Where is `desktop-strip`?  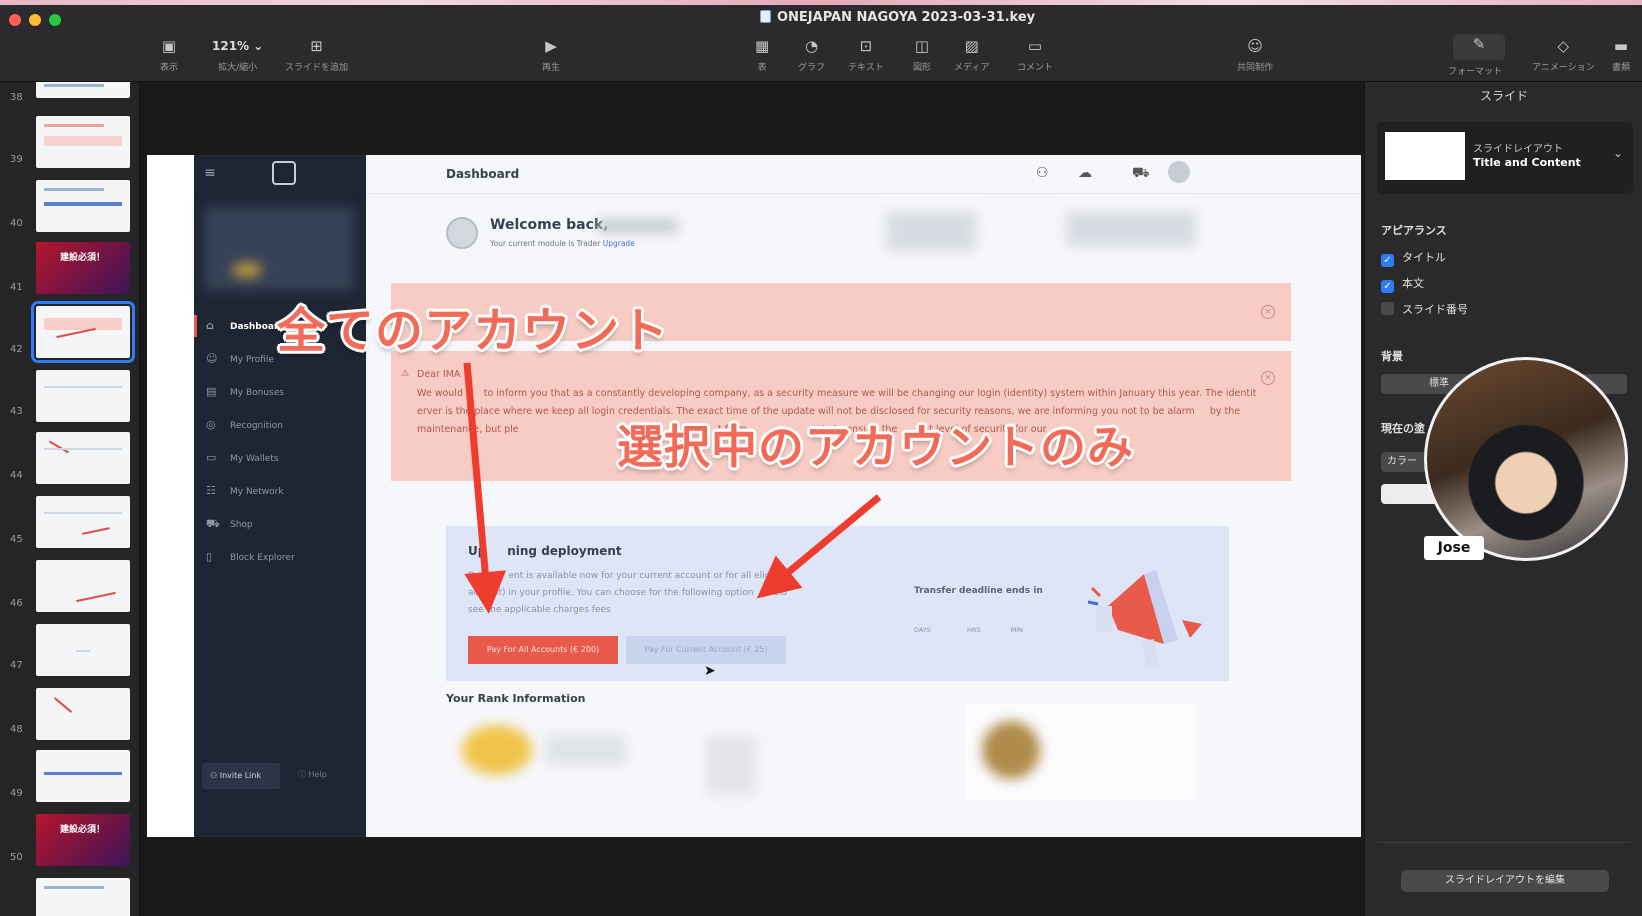 desktop-strip is located at coordinates (821, 2).